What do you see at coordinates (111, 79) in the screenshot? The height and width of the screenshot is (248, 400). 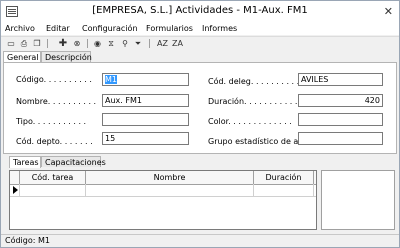 I see `codigo-value: M1` at bounding box center [111, 79].